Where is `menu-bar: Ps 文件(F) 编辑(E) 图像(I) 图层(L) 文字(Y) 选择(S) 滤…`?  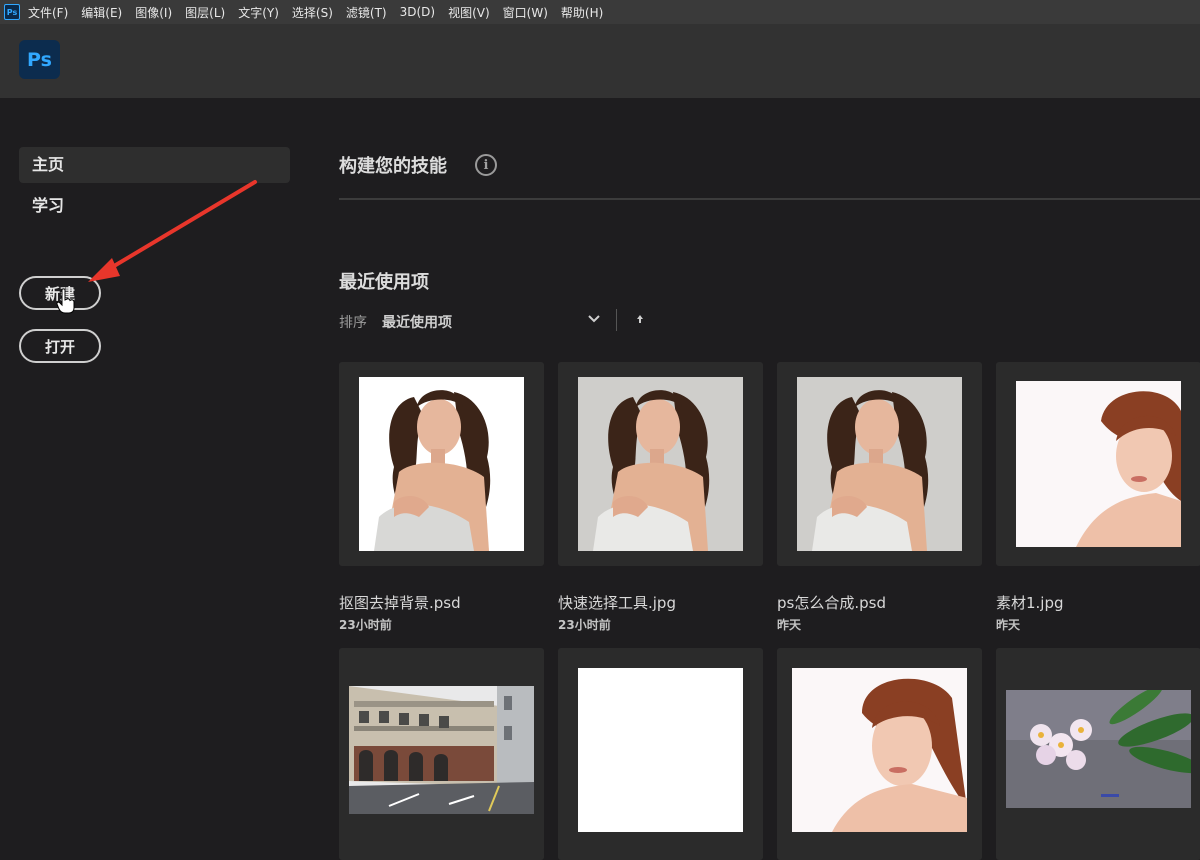
menu-bar: Ps 文件(F) 编辑(E) 图像(I) 图层(L) 文字(Y) 选择(S) 滤… is located at coordinates (600, 12).